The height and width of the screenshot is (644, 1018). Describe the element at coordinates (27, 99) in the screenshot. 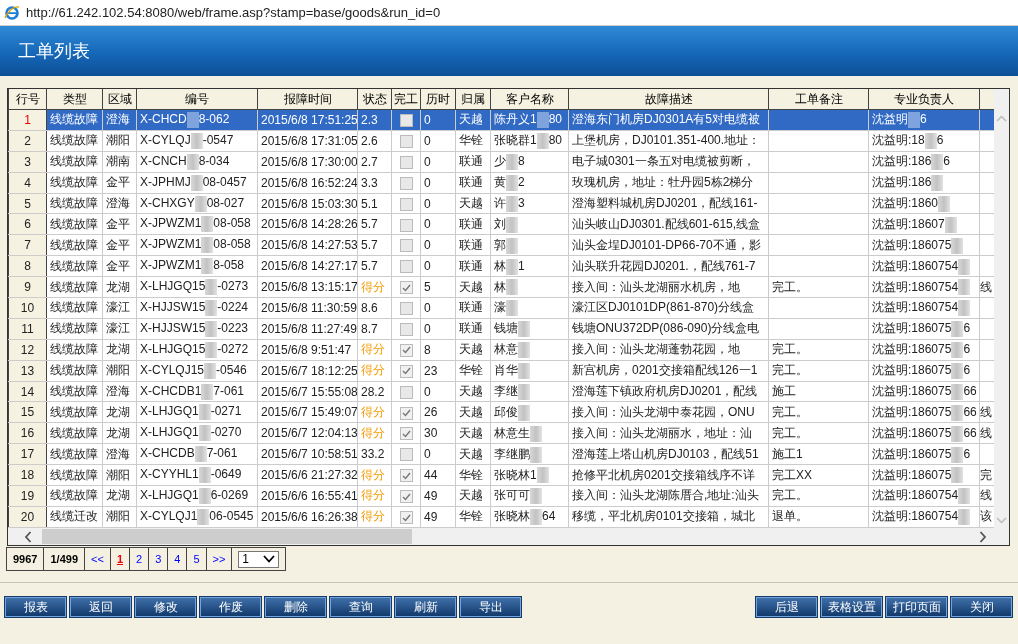

I see `column-header: 行号` at that location.